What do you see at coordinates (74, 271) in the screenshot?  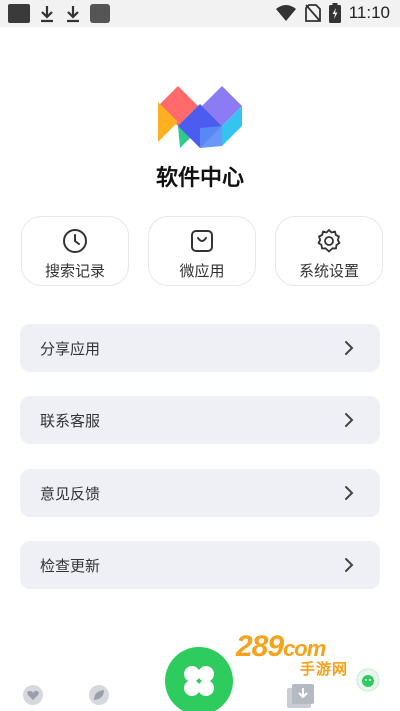 I see `card-label: 搜索记录` at bounding box center [74, 271].